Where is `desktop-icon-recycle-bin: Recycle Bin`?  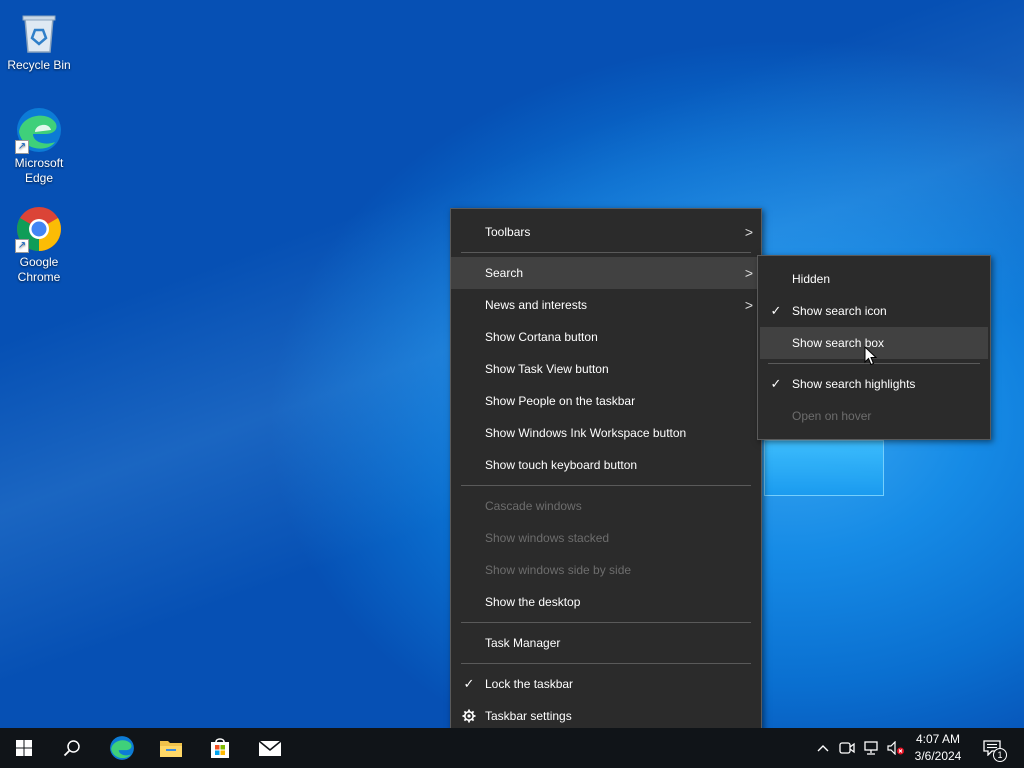 desktop-icon-recycle-bin: Recycle Bin is located at coordinates (39, 40).